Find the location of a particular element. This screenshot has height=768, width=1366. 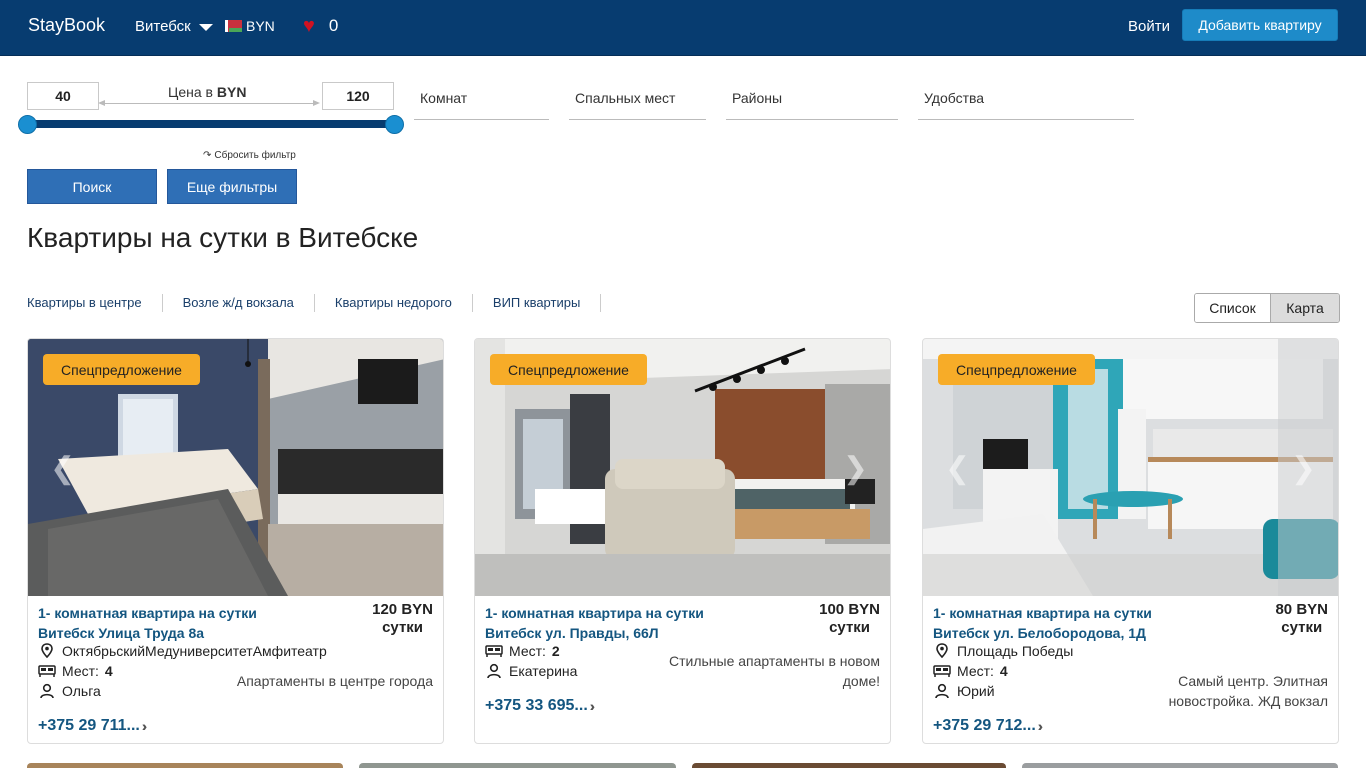

location-label: ОктябрьскийМедуниверситетАмфитеатр is located at coordinates (194, 651).